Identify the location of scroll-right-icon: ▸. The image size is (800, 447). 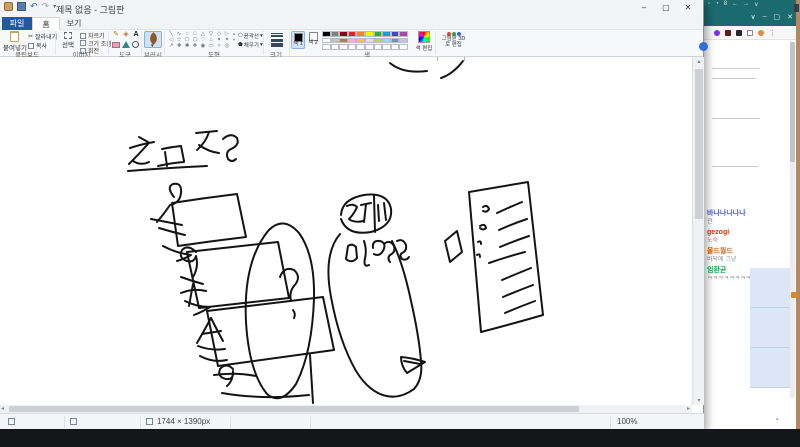
(688, 408).